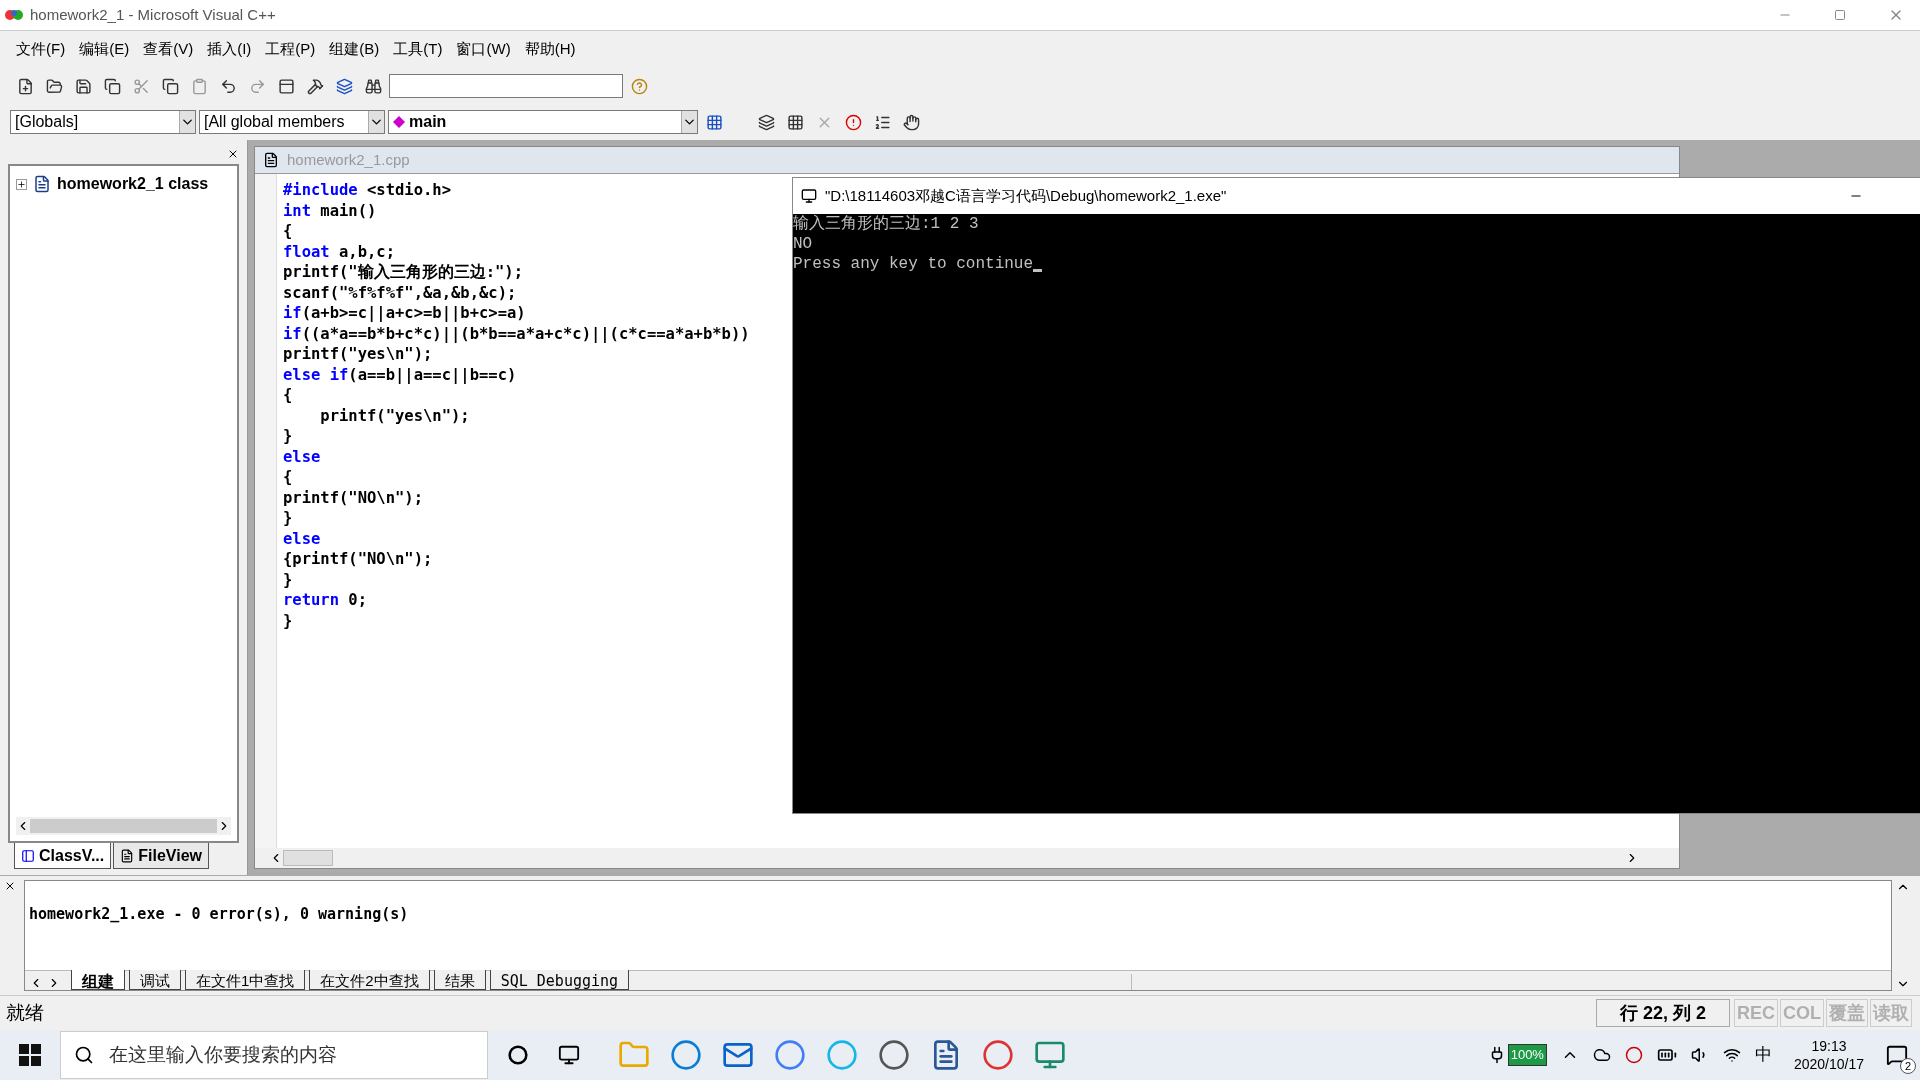 The image size is (1920, 1080). What do you see at coordinates (1633, 1055) in the screenshot?
I see `tray-app-icon` at bounding box center [1633, 1055].